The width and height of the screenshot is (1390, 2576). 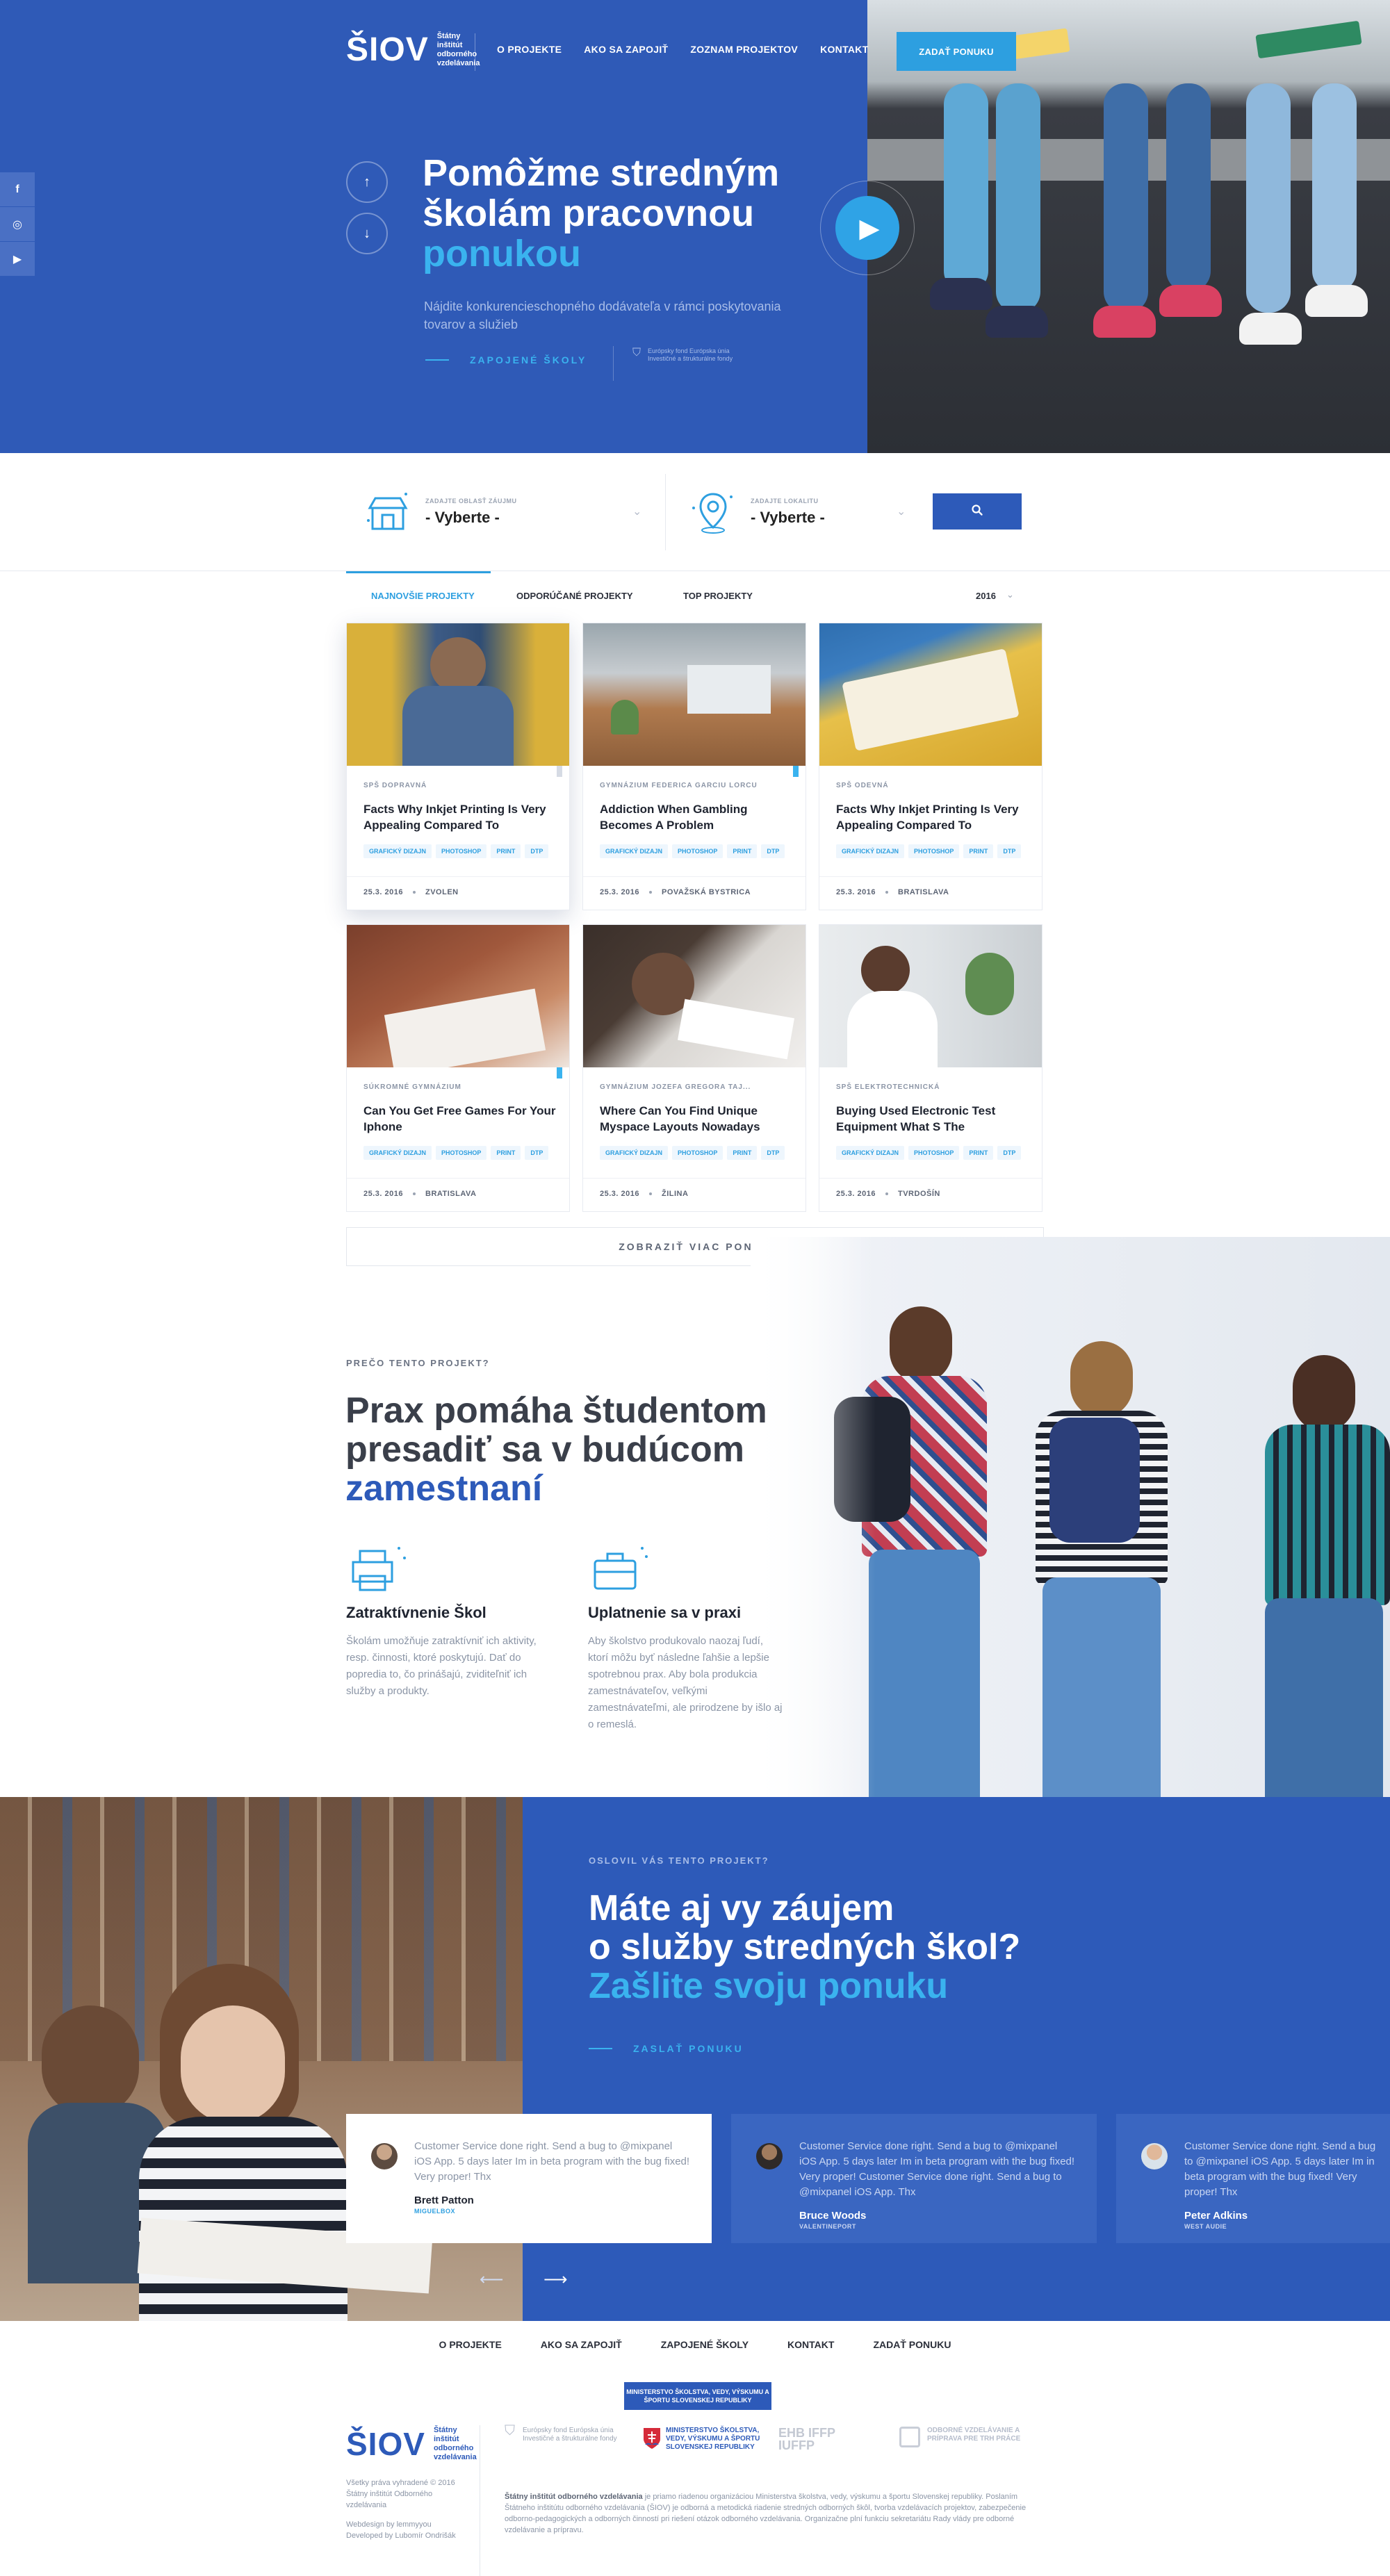 What do you see at coordinates (820, 2439) in the screenshot?
I see `partner-ehb: EHB IFFP IUFFP` at bounding box center [820, 2439].